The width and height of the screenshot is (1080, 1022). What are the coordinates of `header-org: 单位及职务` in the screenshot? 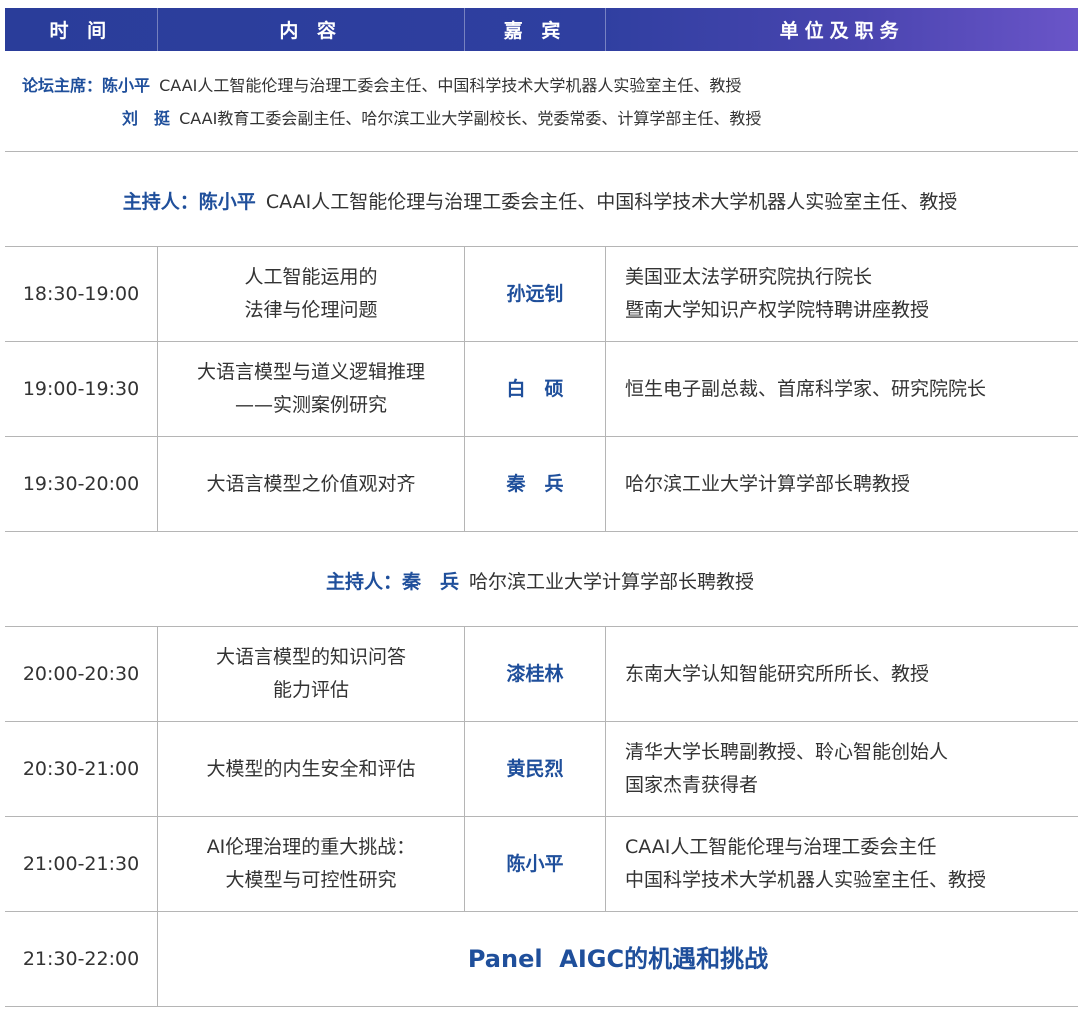 It's located at (842, 31).